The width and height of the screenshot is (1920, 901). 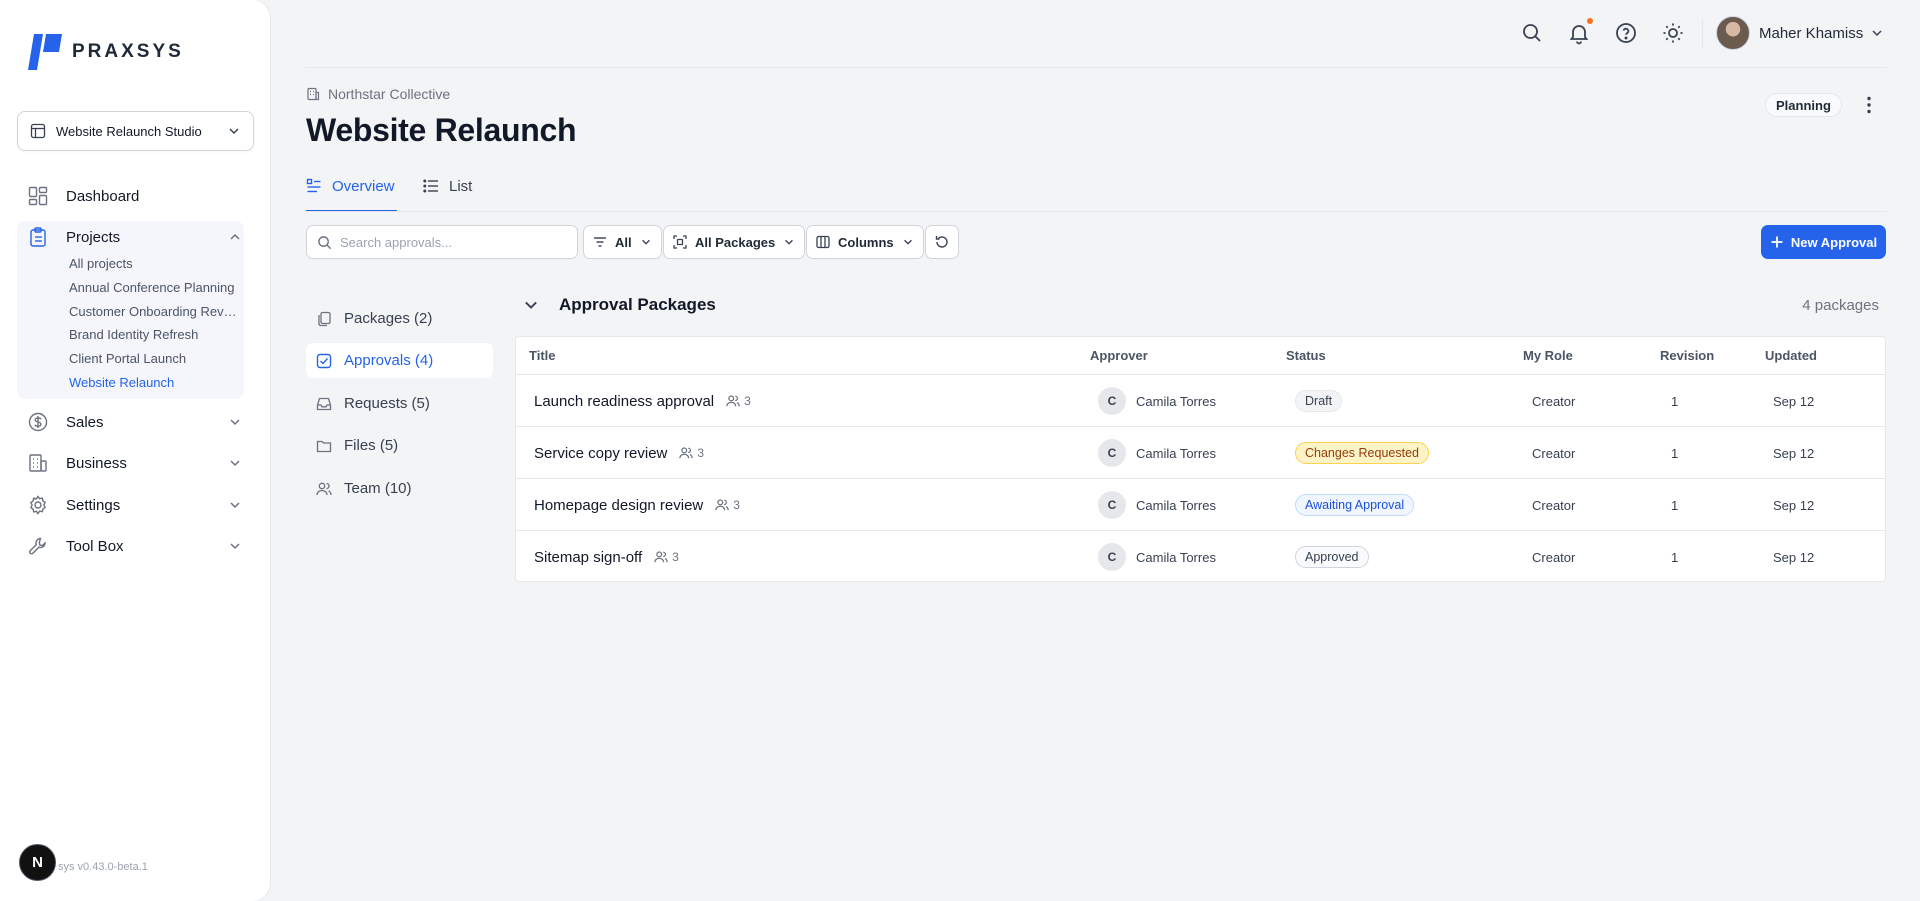 I want to click on help-button, so click(x=1626, y=33).